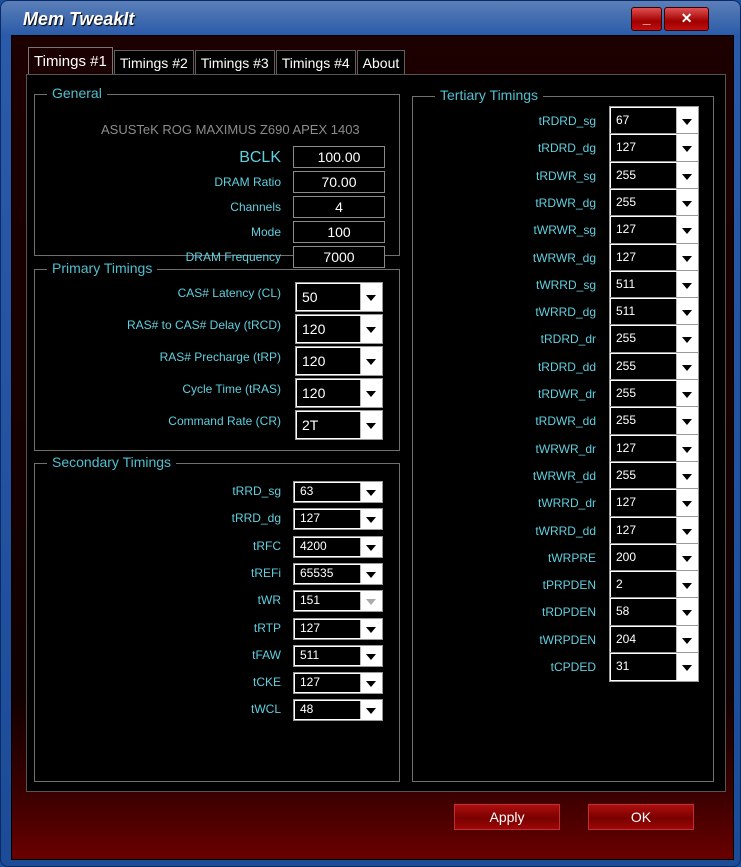 The width and height of the screenshot is (741, 867). I want to click on trtp-label: tRTP, so click(267, 627).